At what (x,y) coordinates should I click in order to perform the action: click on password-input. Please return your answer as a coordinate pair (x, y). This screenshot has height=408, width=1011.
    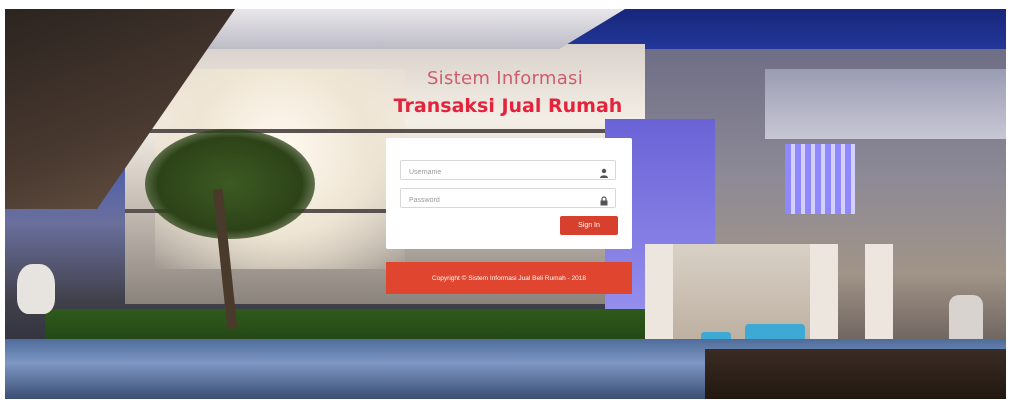
    Looking at the image, I should click on (496, 200).